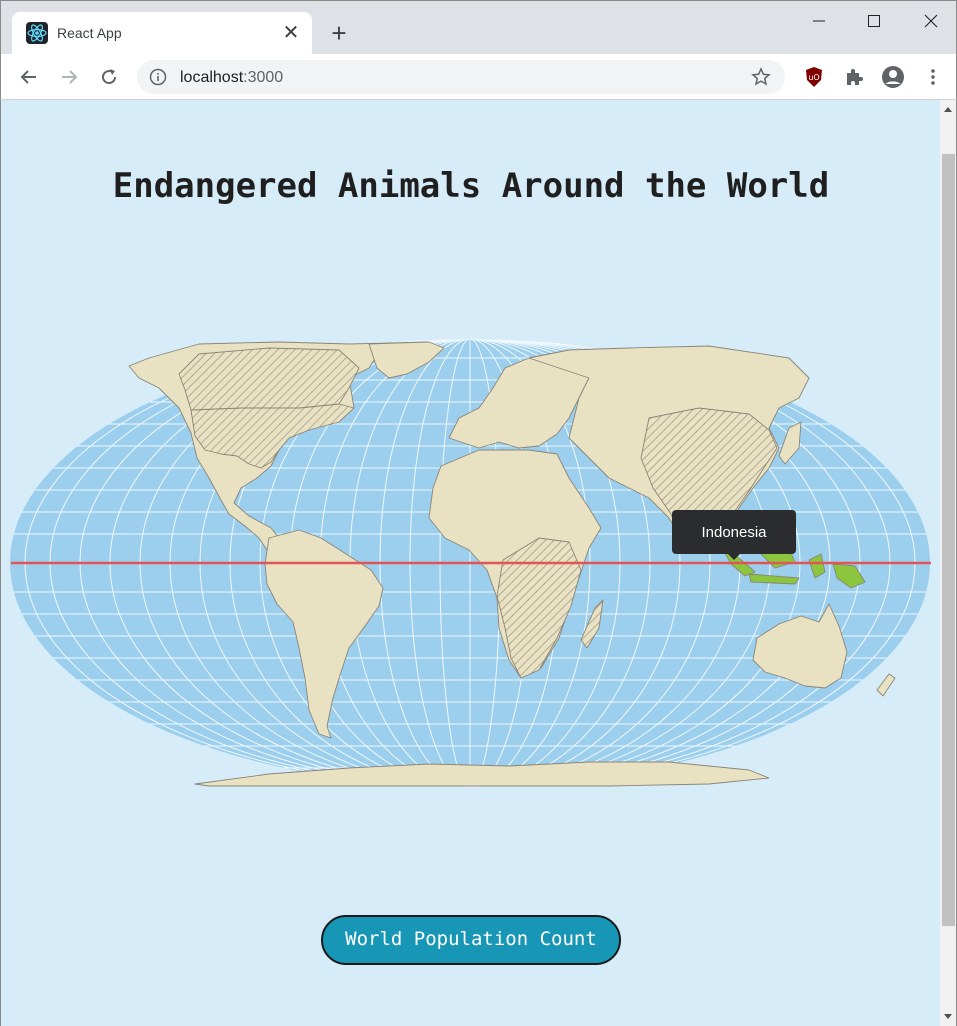  I want to click on tab-title: React App, so click(89, 33).